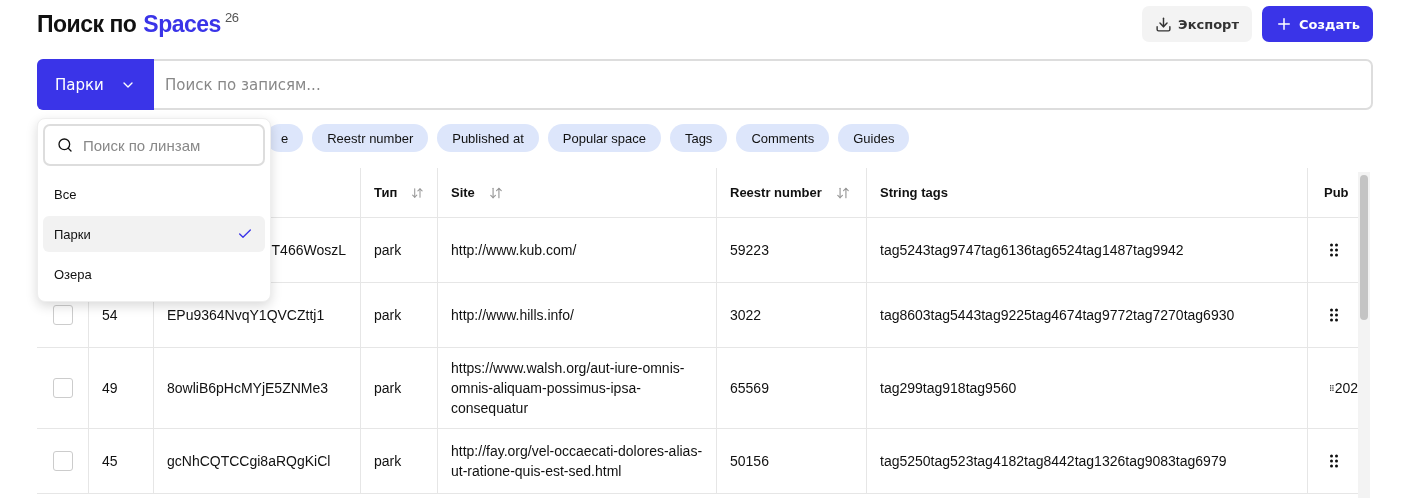  I want to click on menu-item: Парки, so click(154, 234).